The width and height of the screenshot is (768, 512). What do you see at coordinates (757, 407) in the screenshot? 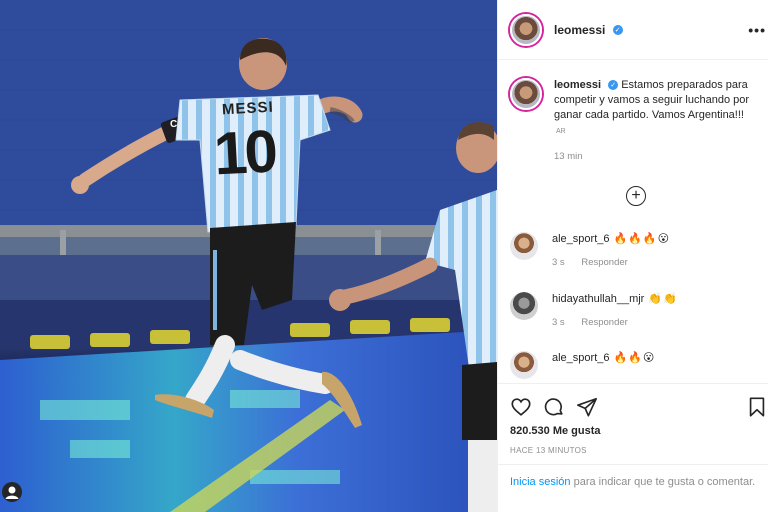
I see `bookmark-icon` at bounding box center [757, 407].